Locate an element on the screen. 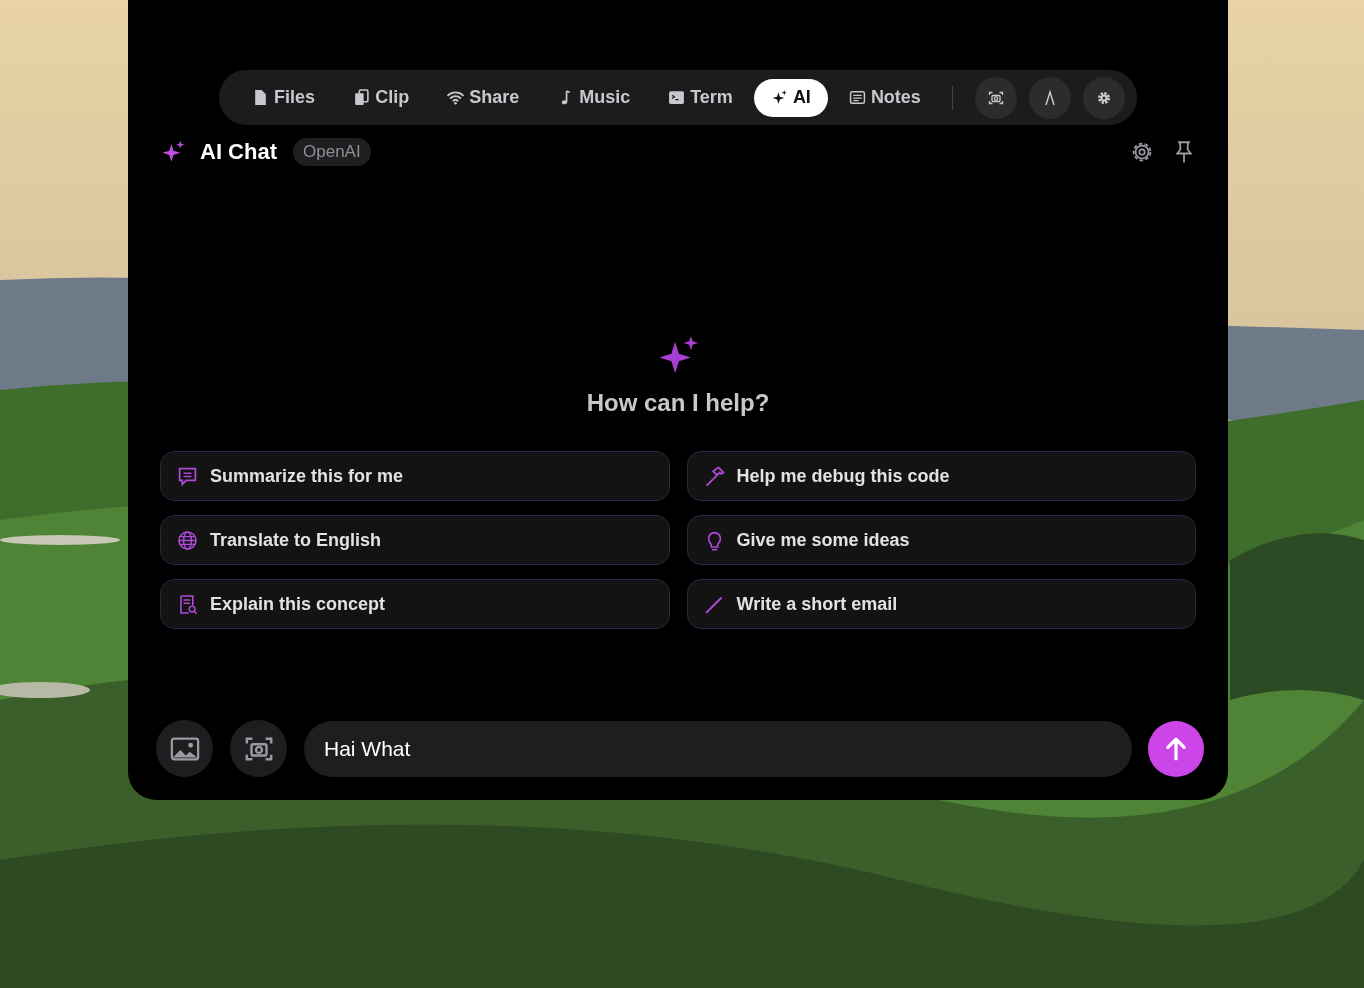 This screenshot has height=988, width=1364. suggestion-button: Help me debug this code is located at coordinates (941, 476).